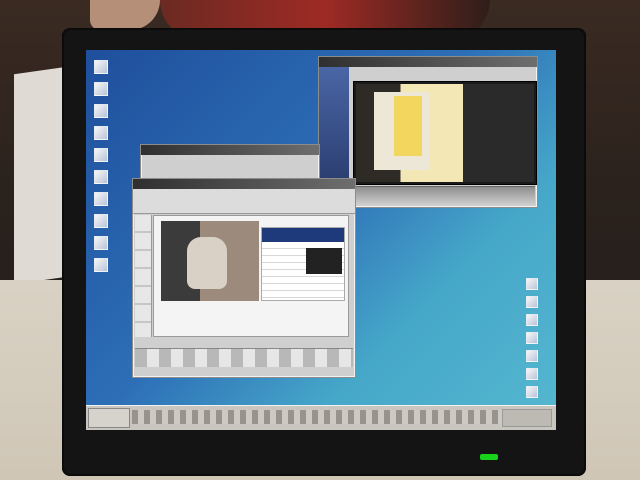 This screenshot has width=640, height=480. What do you see at coordinates (143, 276) in the screenshot?
I see `browser-sidebar` at bounding box center [143, 276].